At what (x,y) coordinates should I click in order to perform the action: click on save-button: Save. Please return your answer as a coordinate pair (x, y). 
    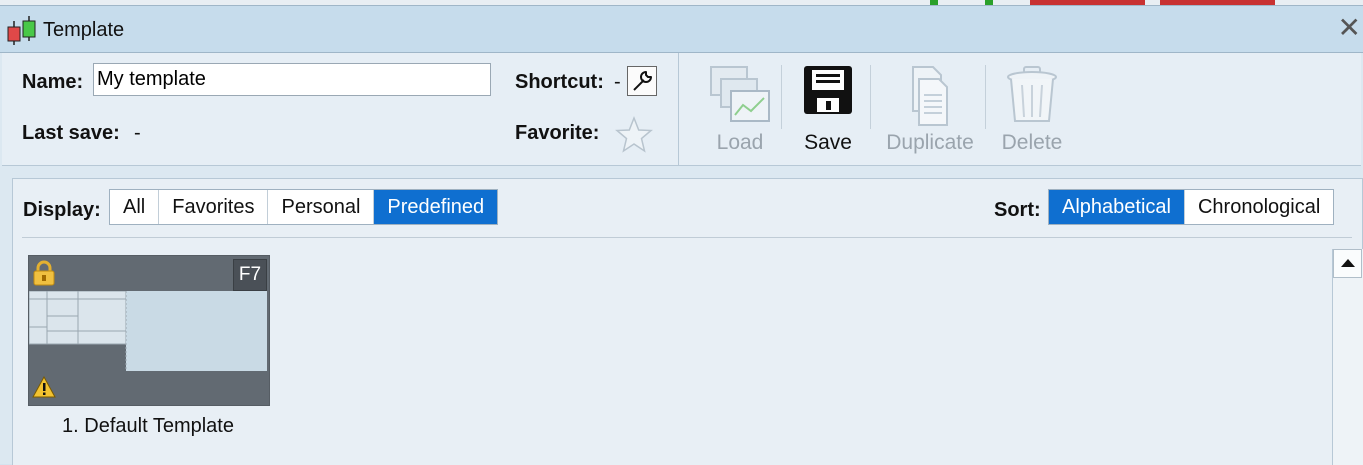
    Looking at the image, I should click on (828, 109).